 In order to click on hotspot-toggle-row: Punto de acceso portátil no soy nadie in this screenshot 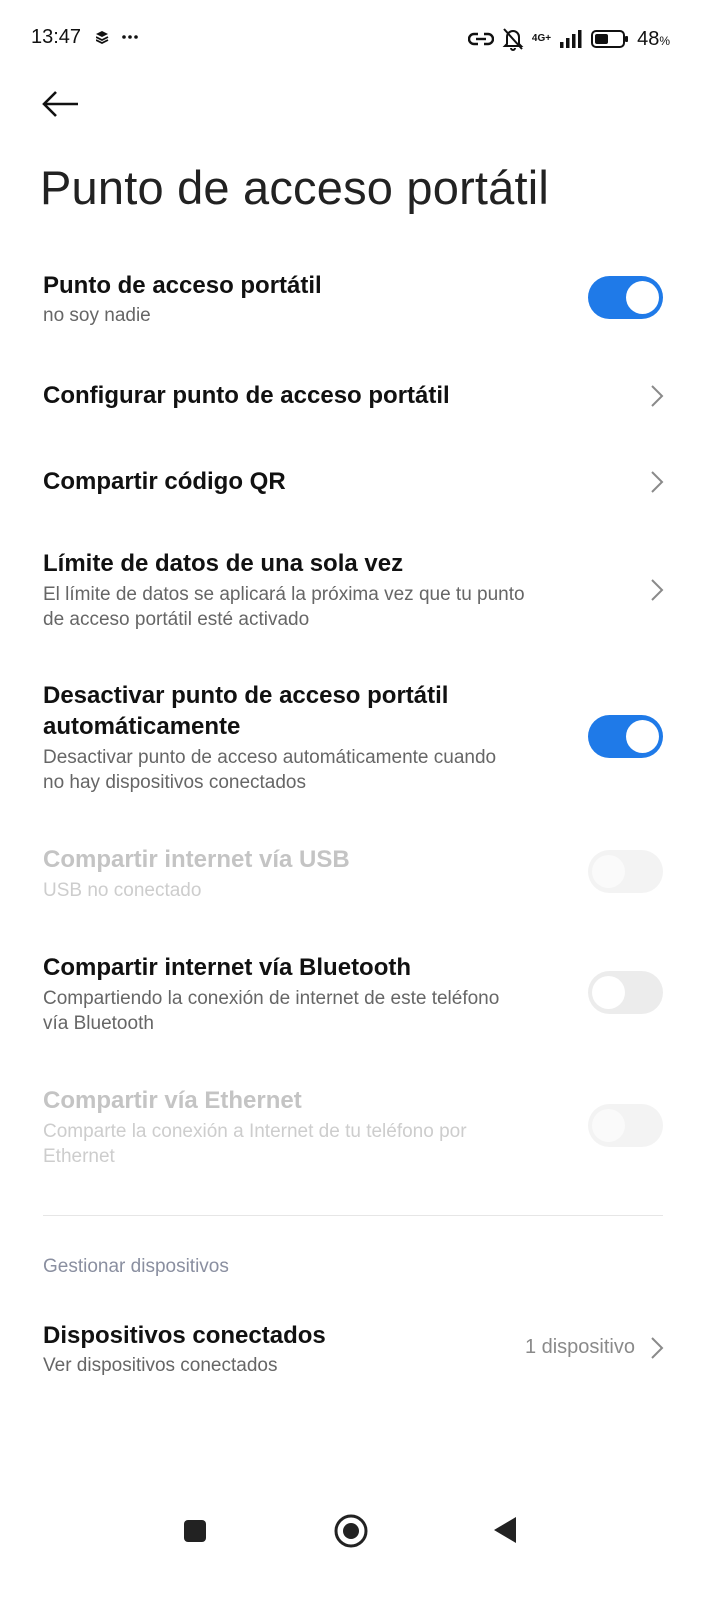, I will do `click(360, 305)`.